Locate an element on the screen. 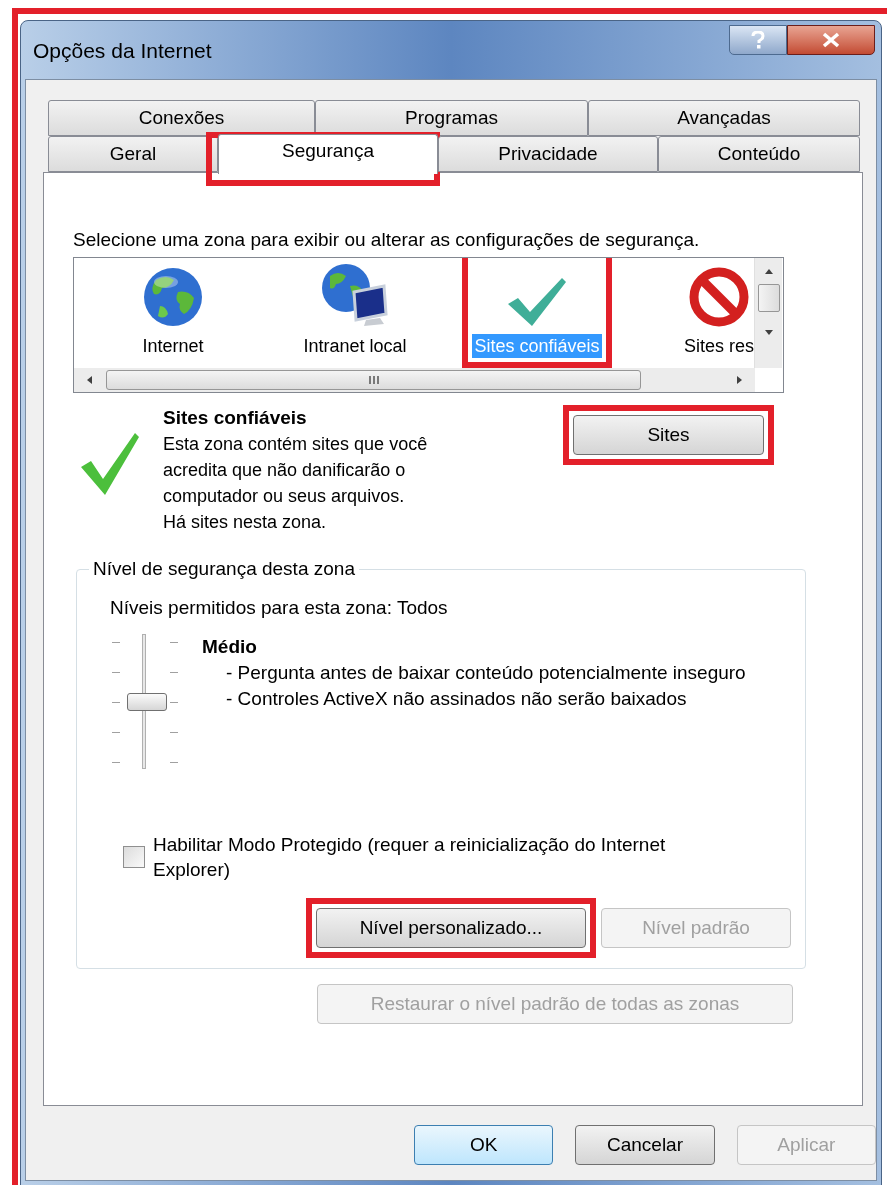  checkbox is located at coordinates (134, 857).